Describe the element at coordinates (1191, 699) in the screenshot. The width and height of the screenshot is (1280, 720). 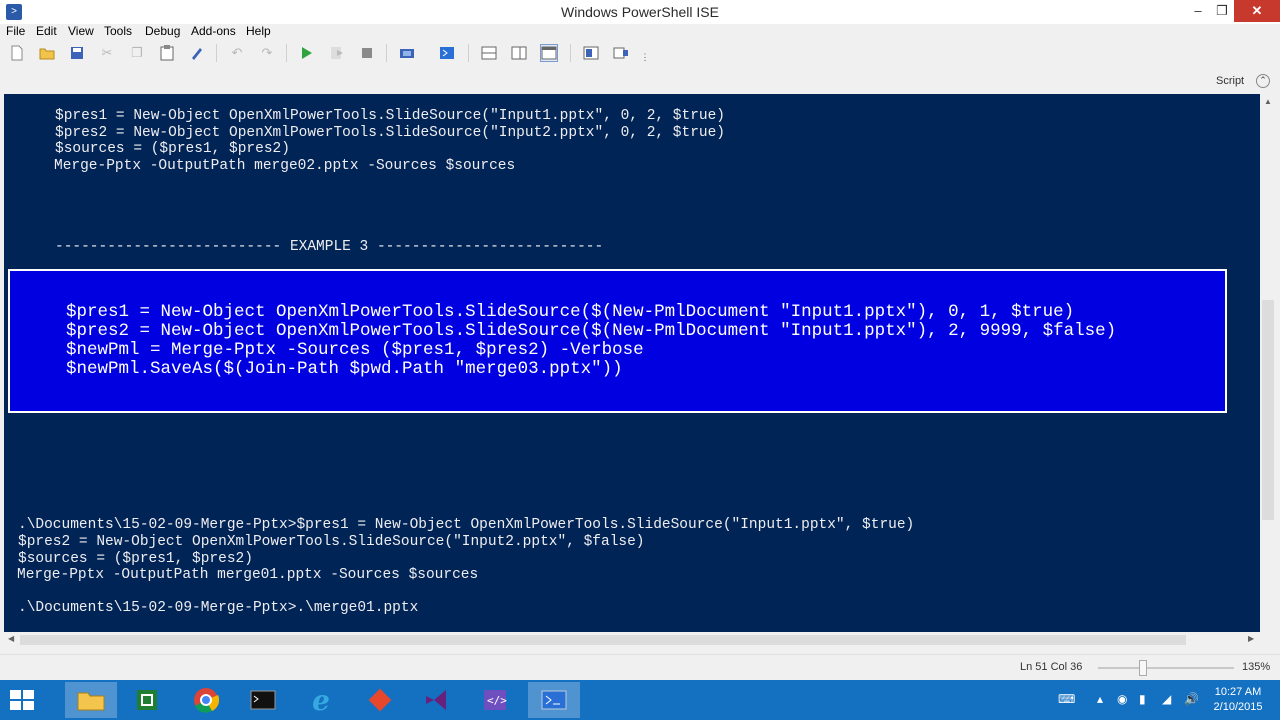
I see `volume-icon: 🔊` at that location.